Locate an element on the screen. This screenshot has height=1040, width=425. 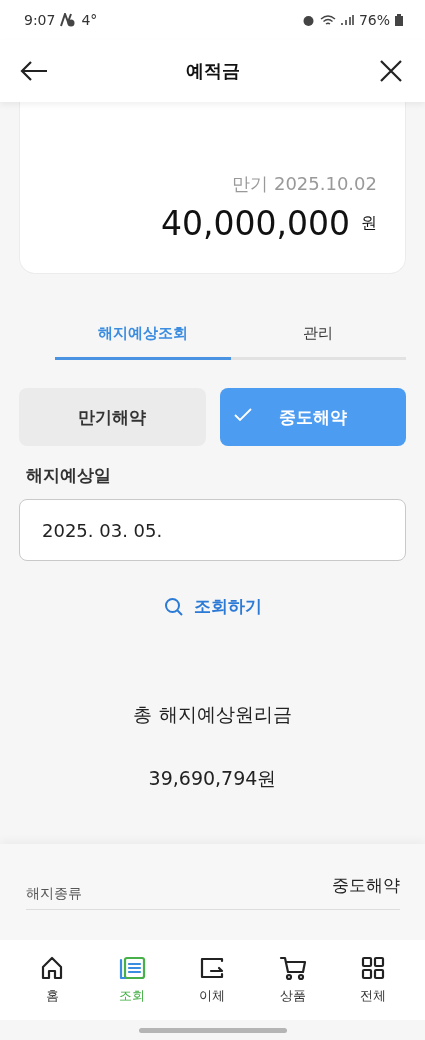
battery-percent: 76% is located at coordinates (374, 20).